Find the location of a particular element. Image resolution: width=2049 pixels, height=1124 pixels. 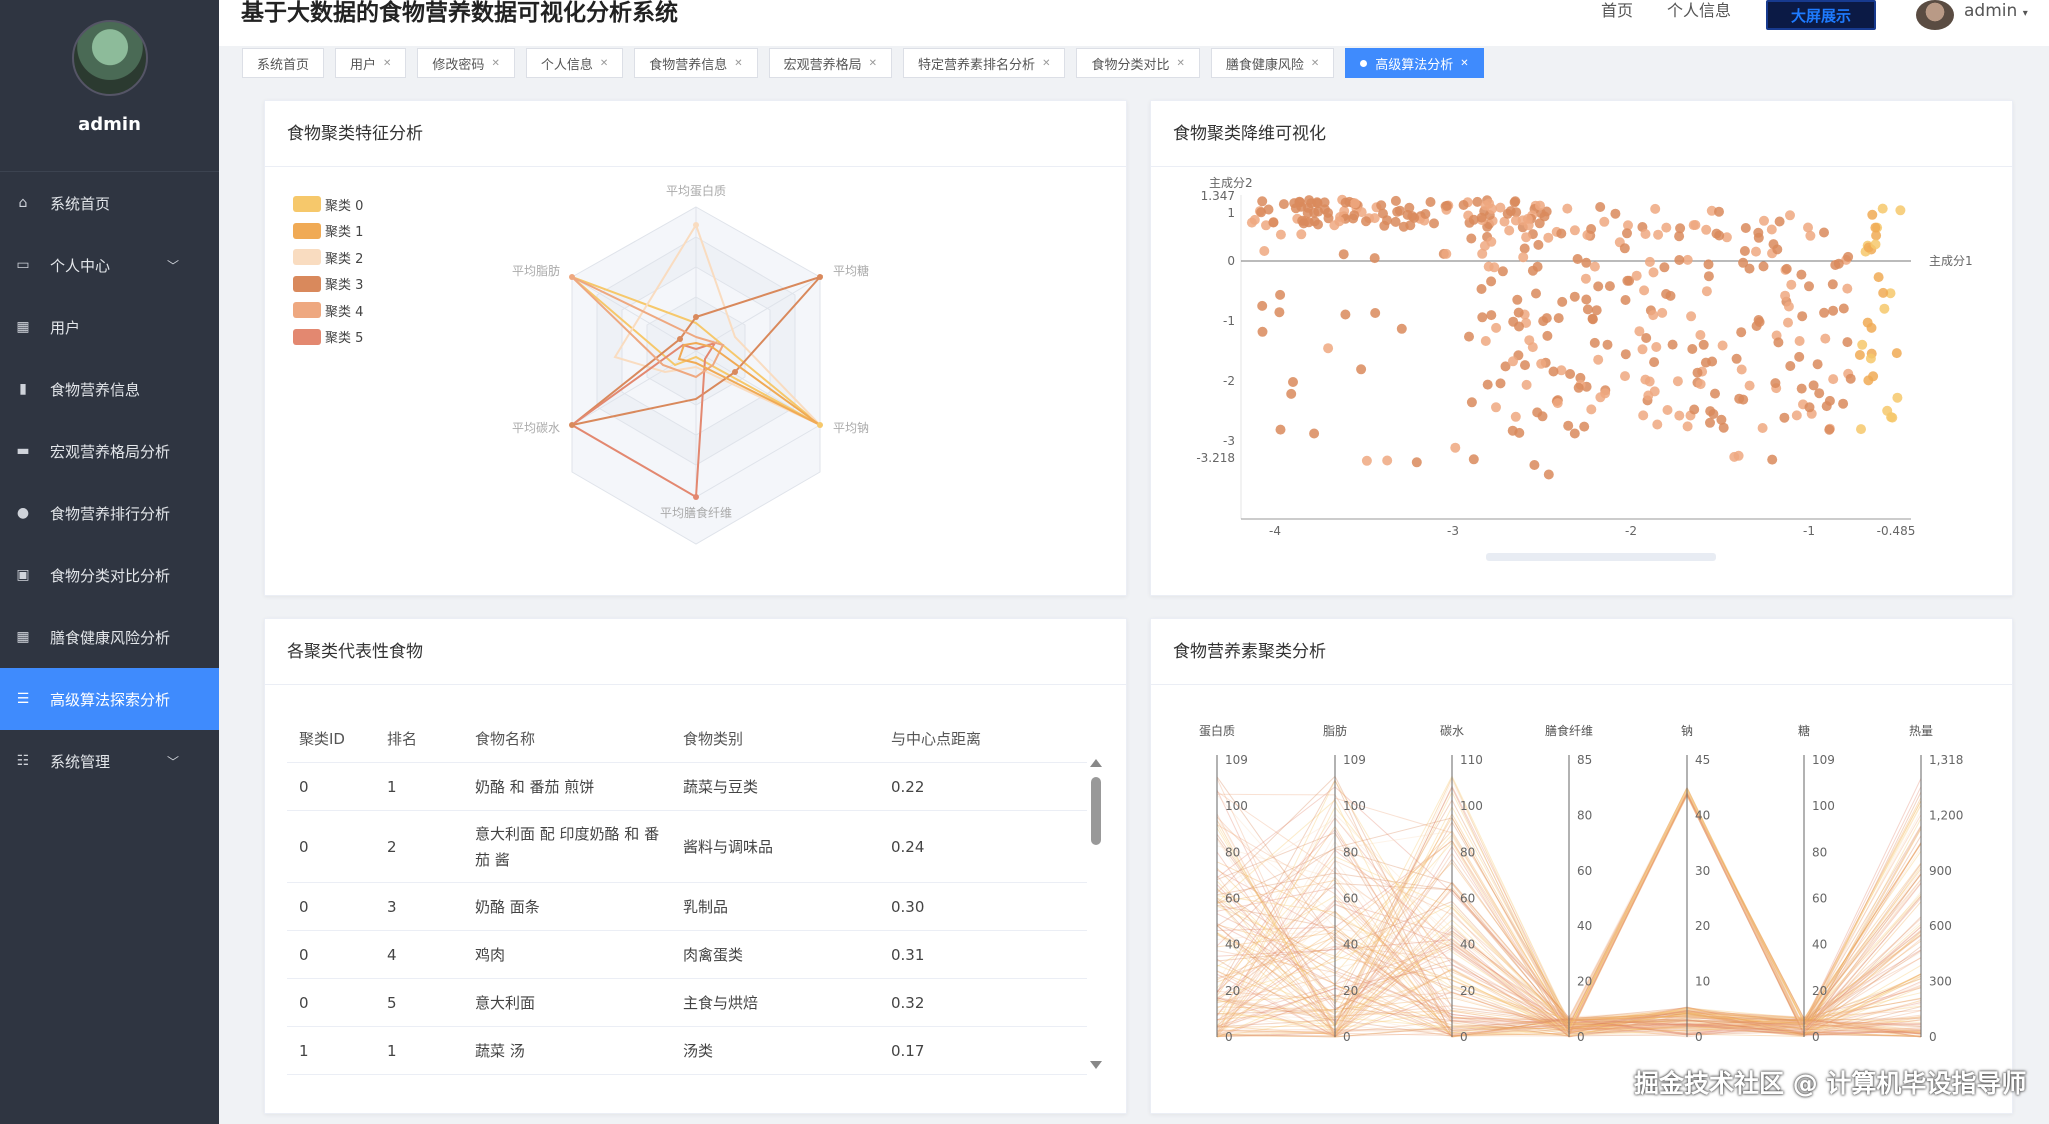

scroll-down-icon is located at coordinates (1096, 1065).